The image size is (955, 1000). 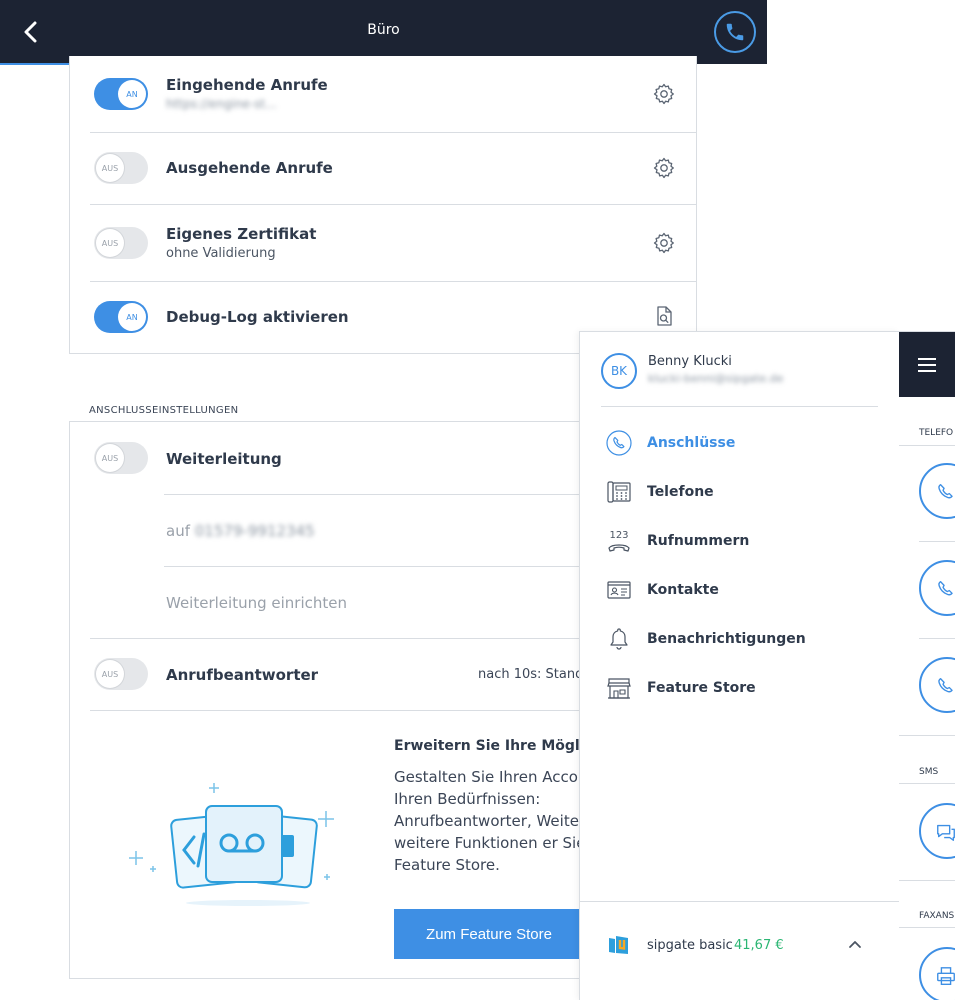 What do you see at coordinates (393, 243) in the screenshot?
I see `settings-row-certificate: AUS Eigenes Zertifikat ohne Validierung` at bounding box center [393, 243].